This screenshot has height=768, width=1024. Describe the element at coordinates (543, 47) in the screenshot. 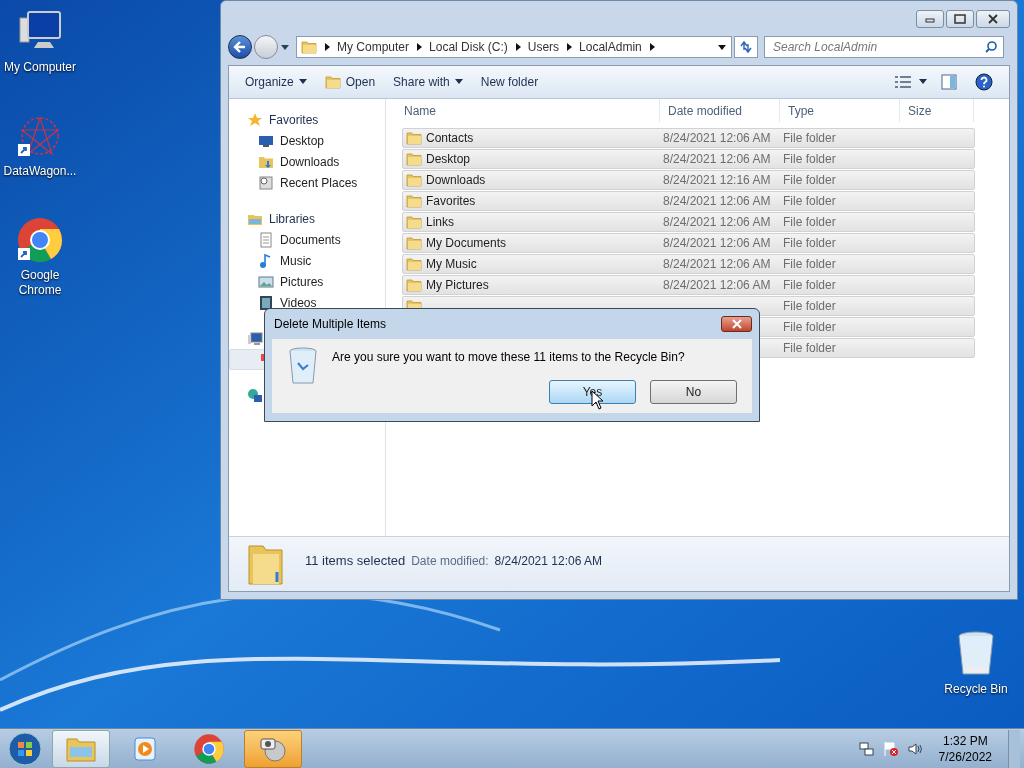

I see `breadcrumb-item: Users` at that location.